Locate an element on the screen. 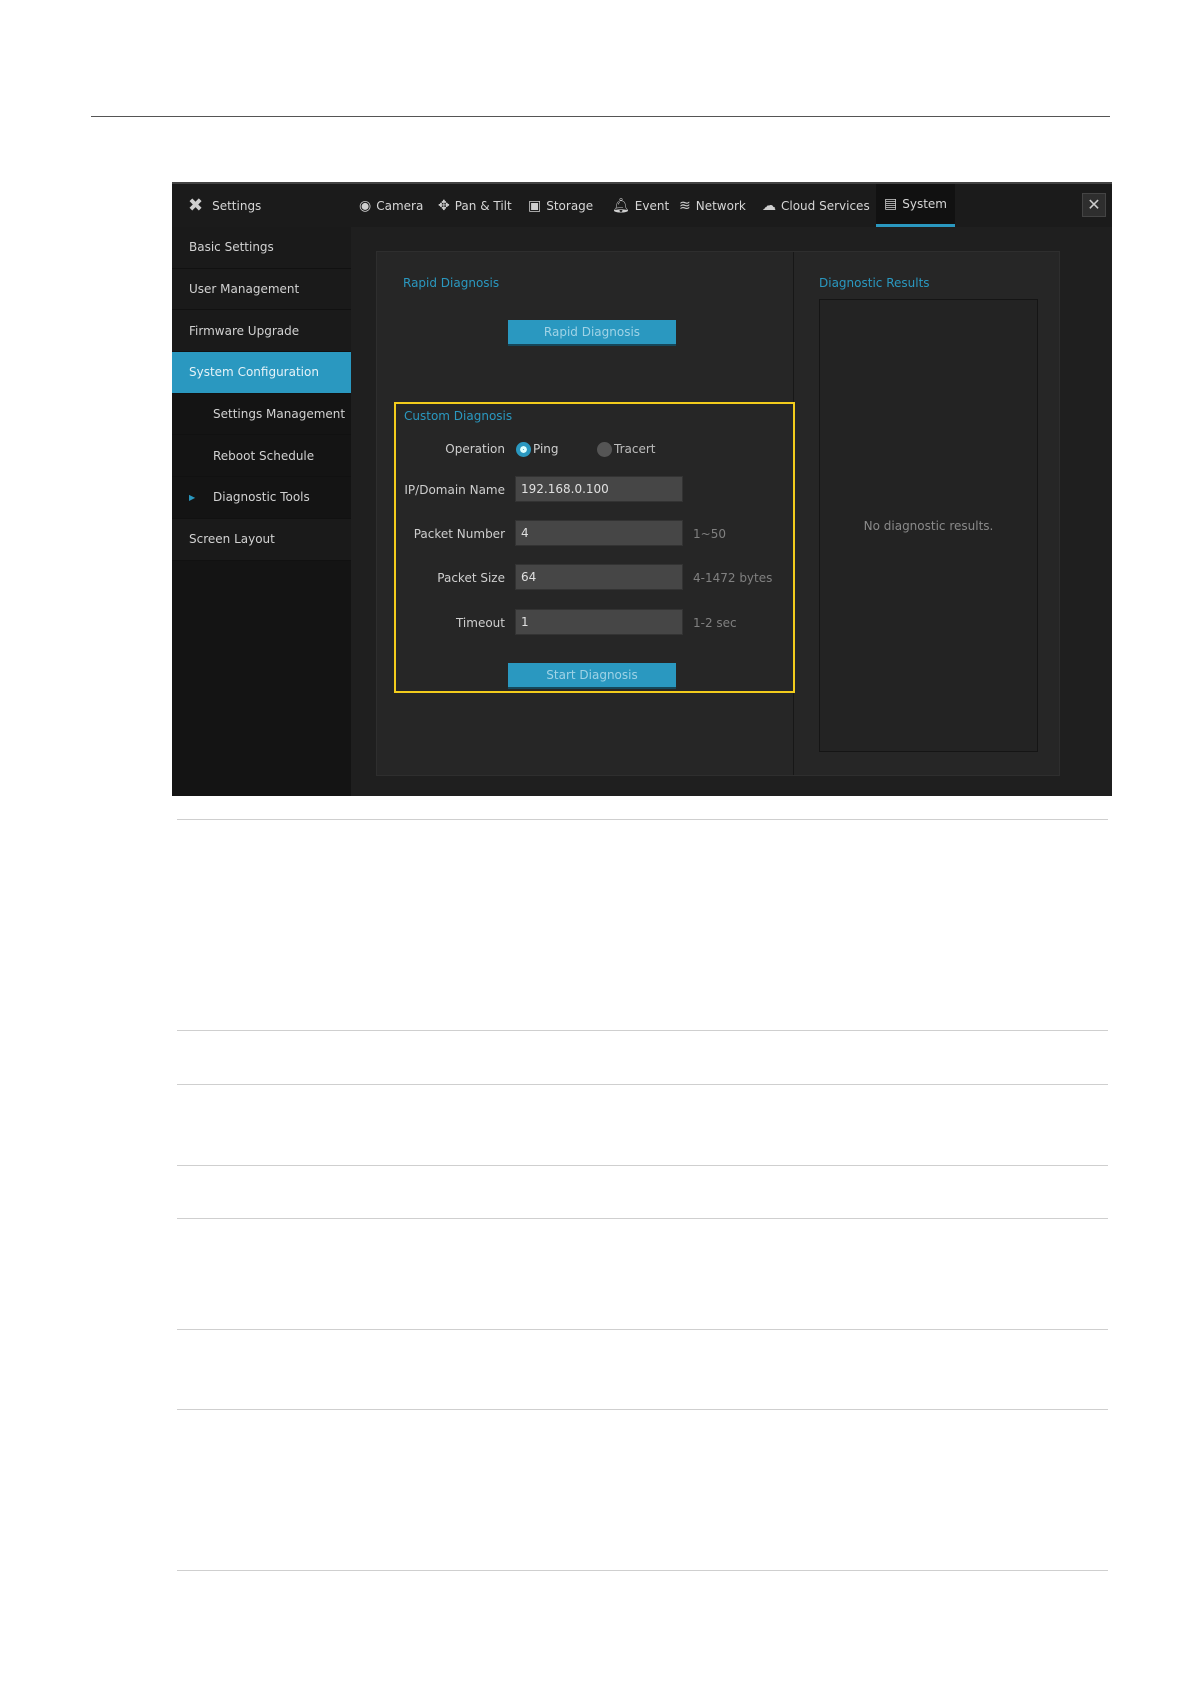 The height and width of the screenshot is (1684, 1191). bell-icon: 🔔︎ is located at coordinates (621, 205).